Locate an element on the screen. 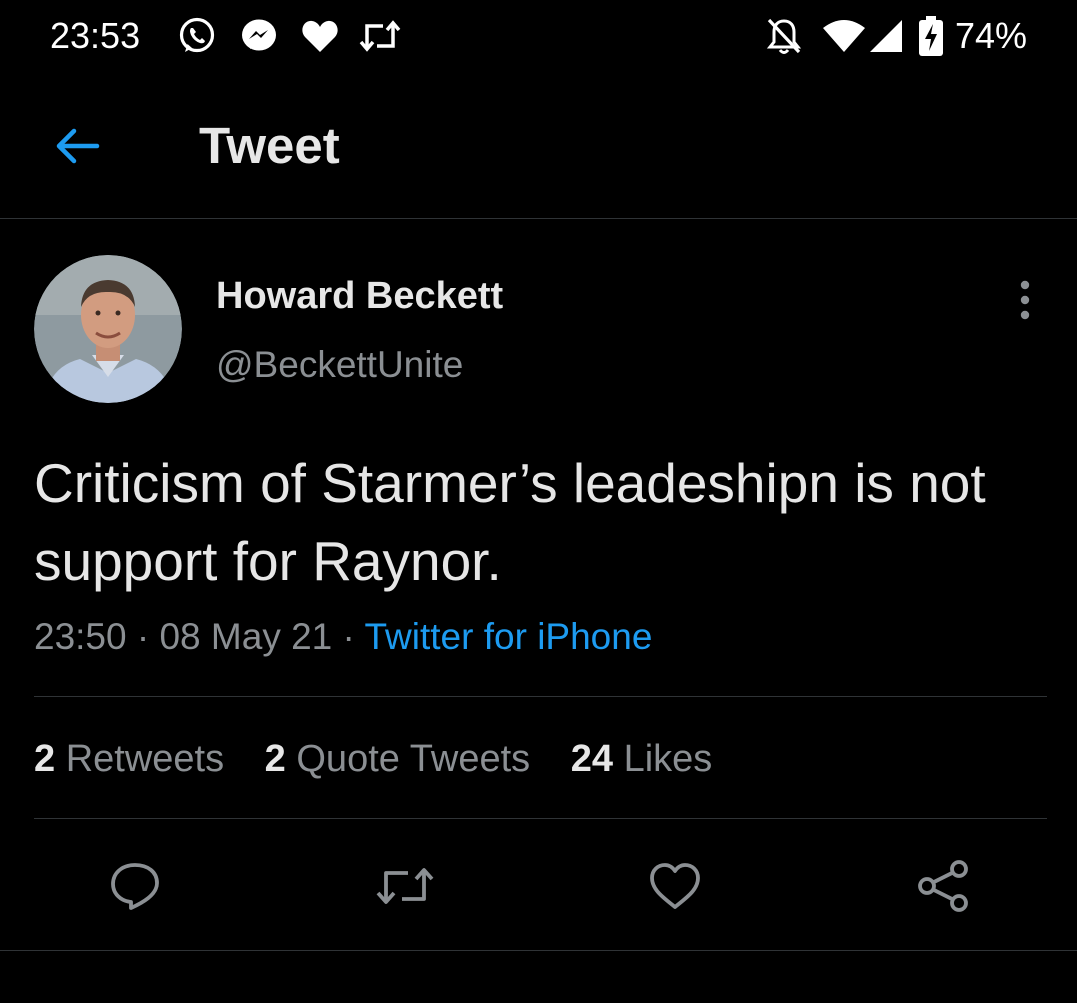 This screenshot has height=1003, width=1077. more-vertical-icon is located at coordinates (1025, 300).